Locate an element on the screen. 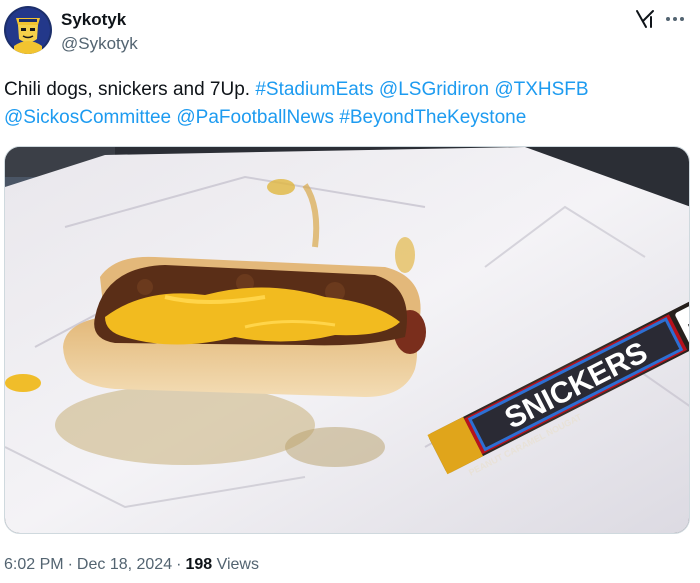 This screenshot has width=700, height=583. more-options-icon is located at coordinates (675, 19).